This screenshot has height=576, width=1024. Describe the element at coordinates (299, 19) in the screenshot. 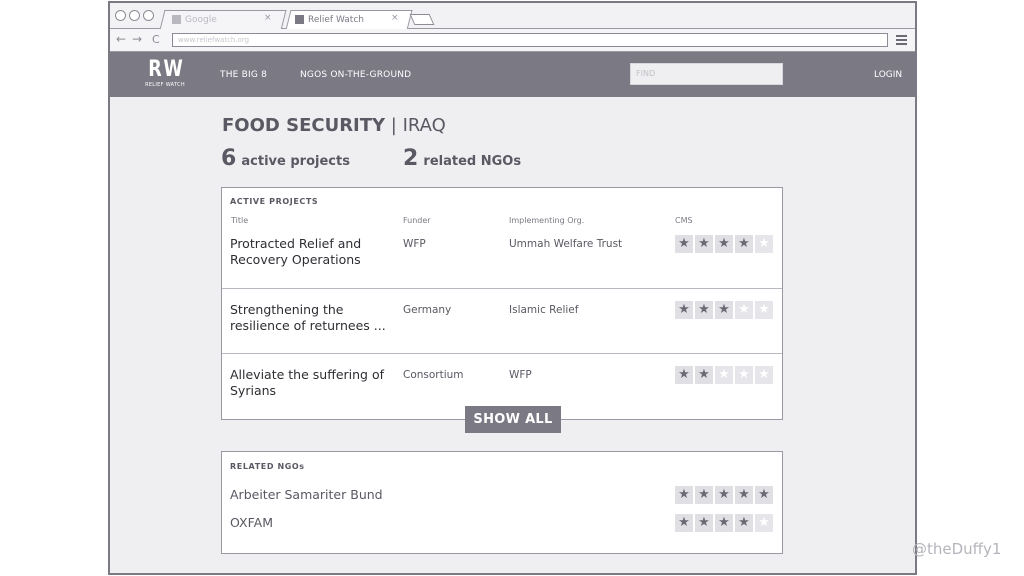

I see `relief-watch-favicon-icon` at that location.